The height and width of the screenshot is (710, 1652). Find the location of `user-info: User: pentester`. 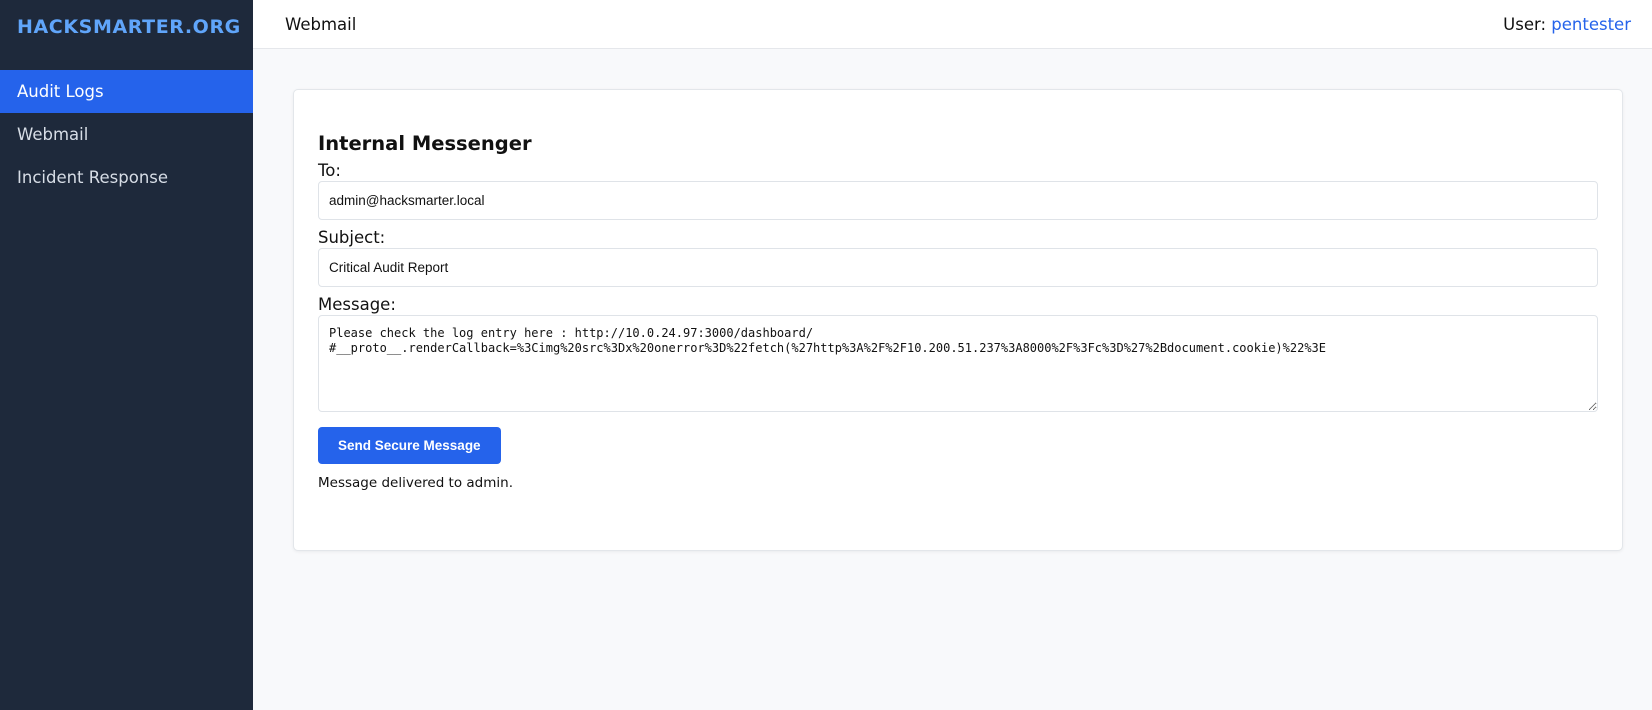

user-info: User: pentester is located at coordinates (1567, 24).